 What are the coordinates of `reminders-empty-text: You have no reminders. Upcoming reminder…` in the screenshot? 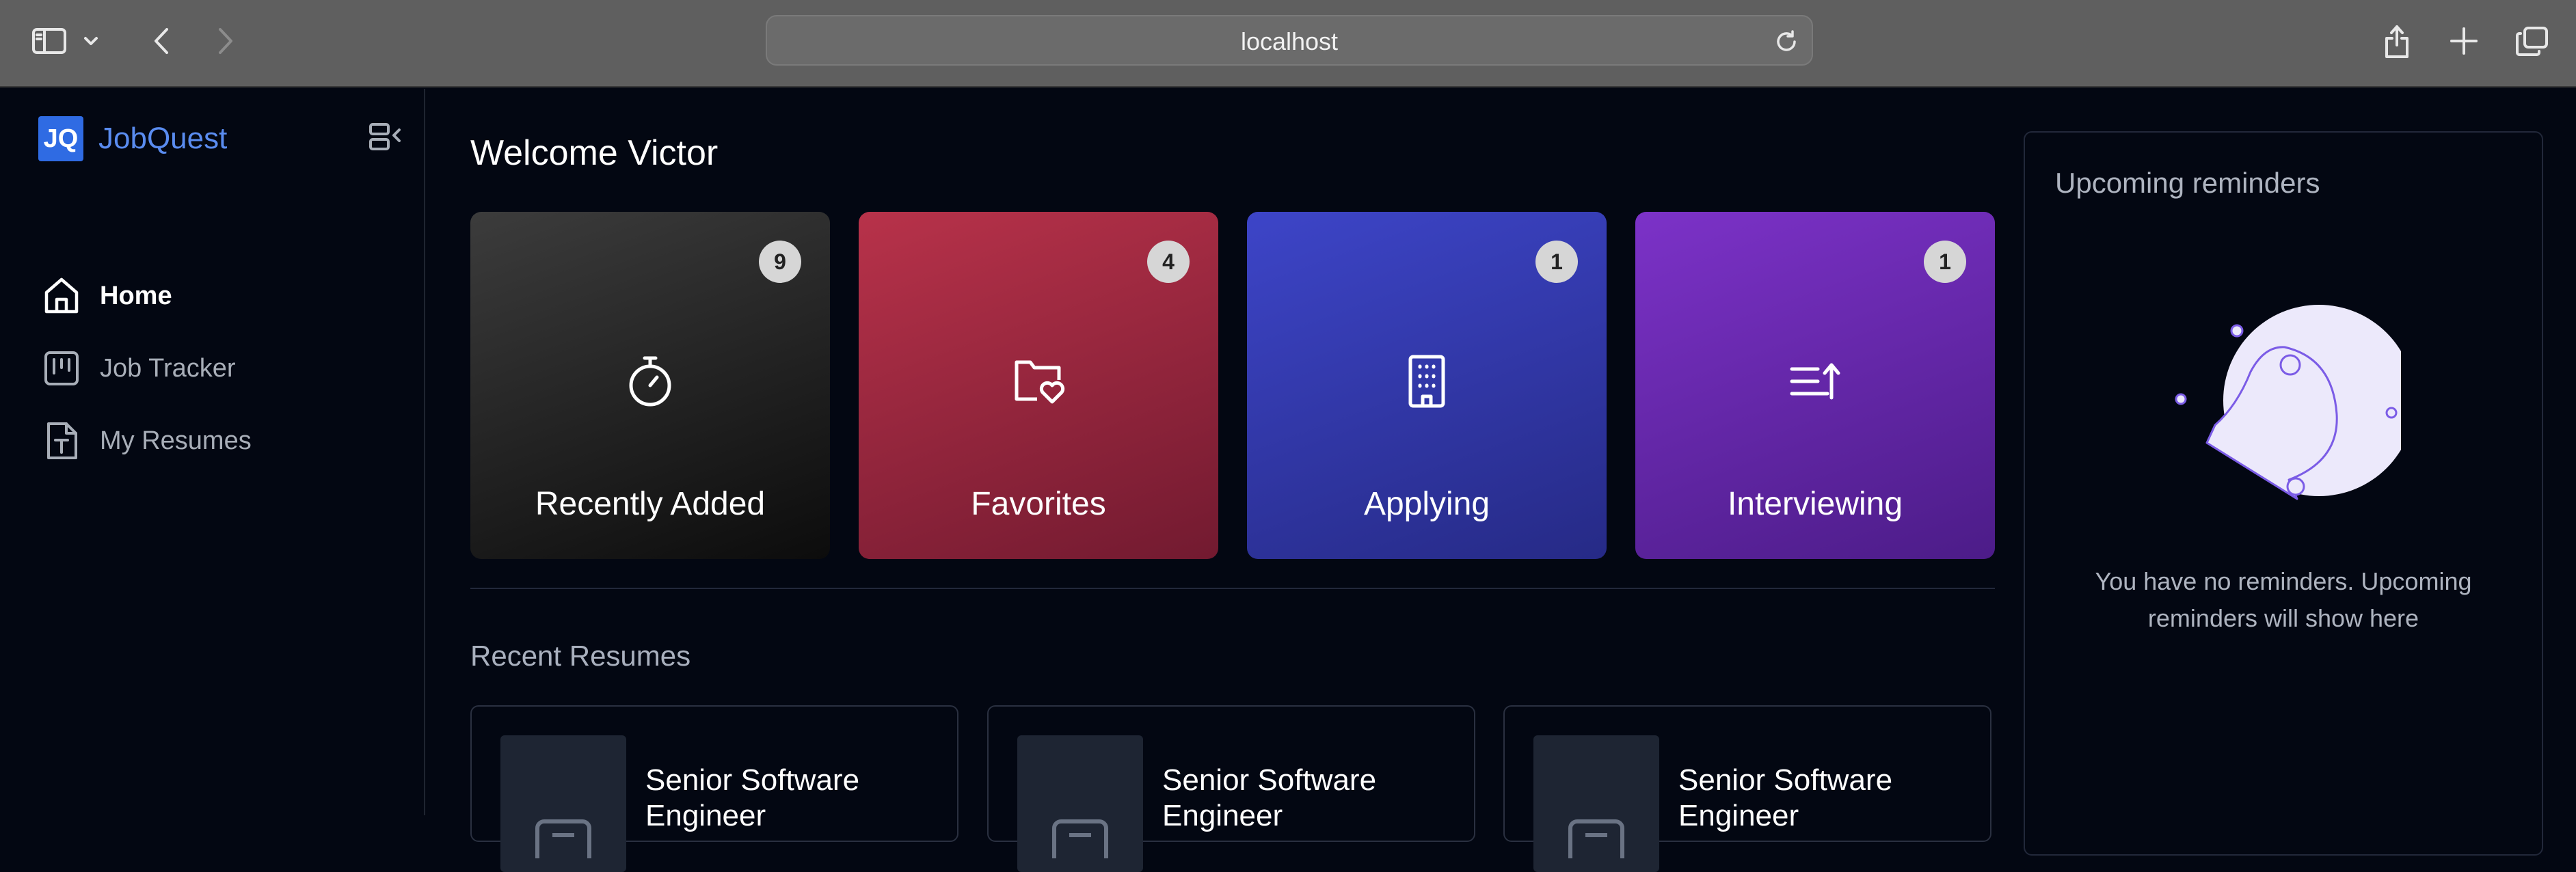 It's located at (2283, 599).